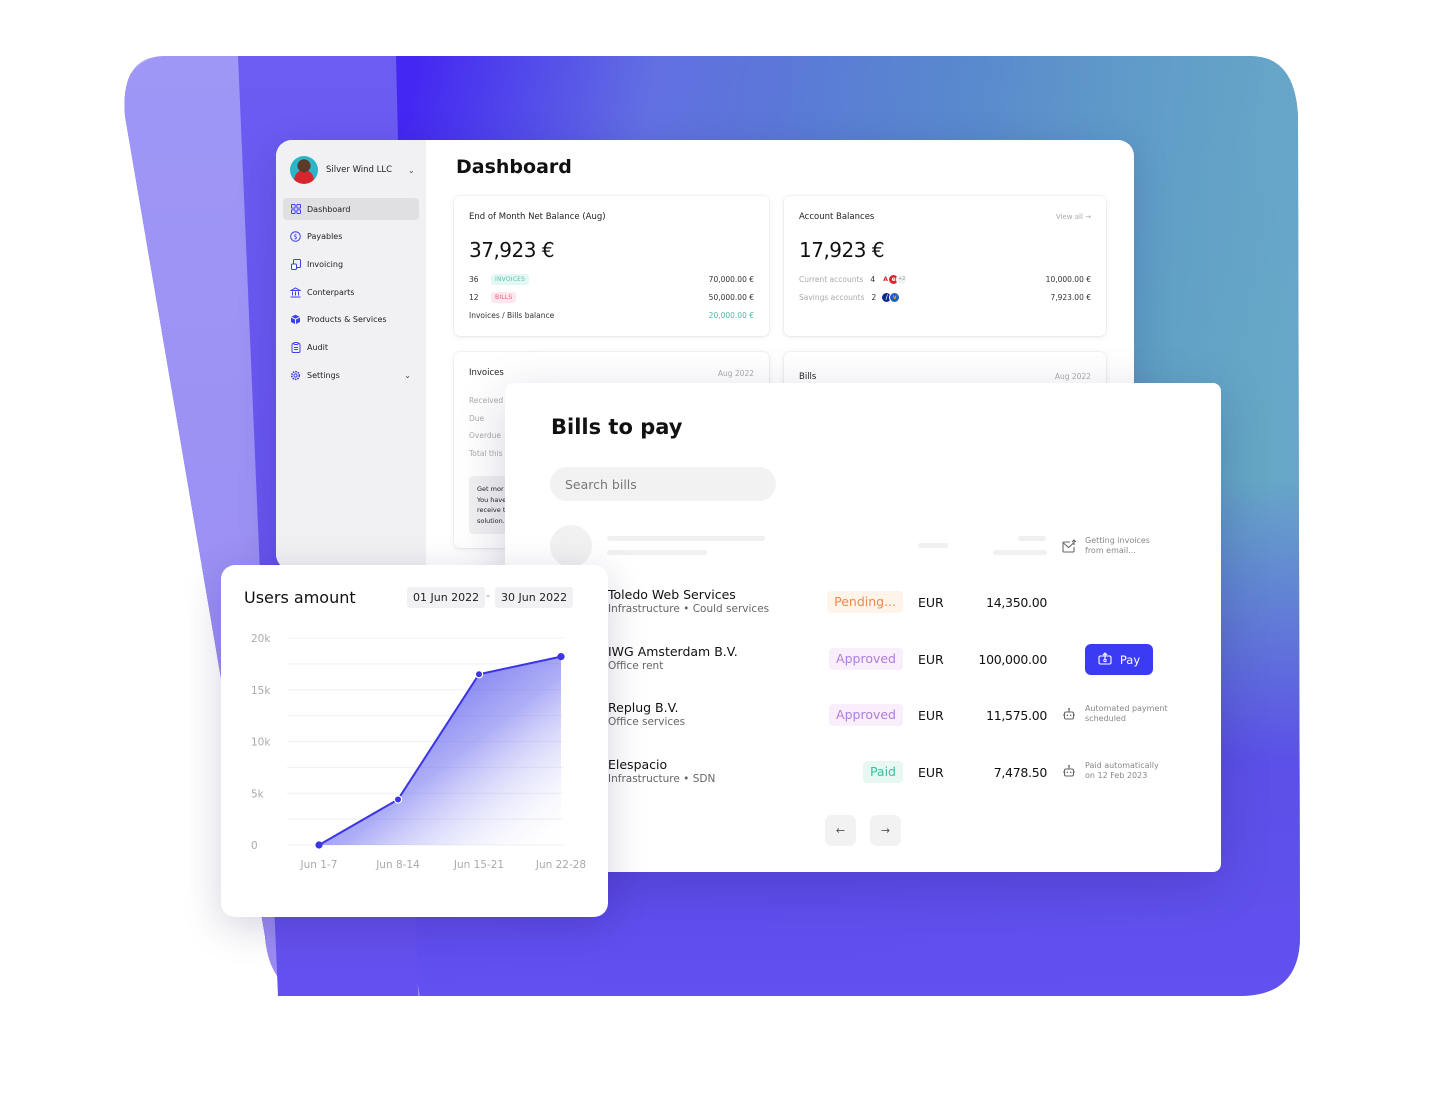  Describe the element at coordinates (895, 297) in the screenshot. I see `bank-logo-icon: v` at that location.